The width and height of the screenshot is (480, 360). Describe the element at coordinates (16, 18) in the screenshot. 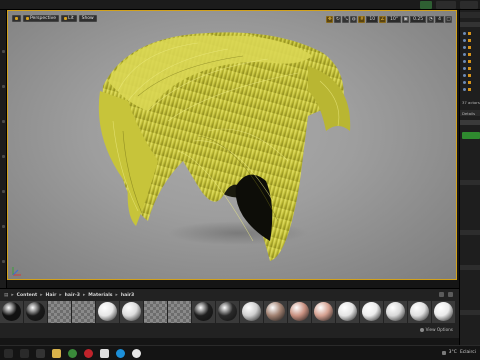

I see `viewport-options-button` at that location.